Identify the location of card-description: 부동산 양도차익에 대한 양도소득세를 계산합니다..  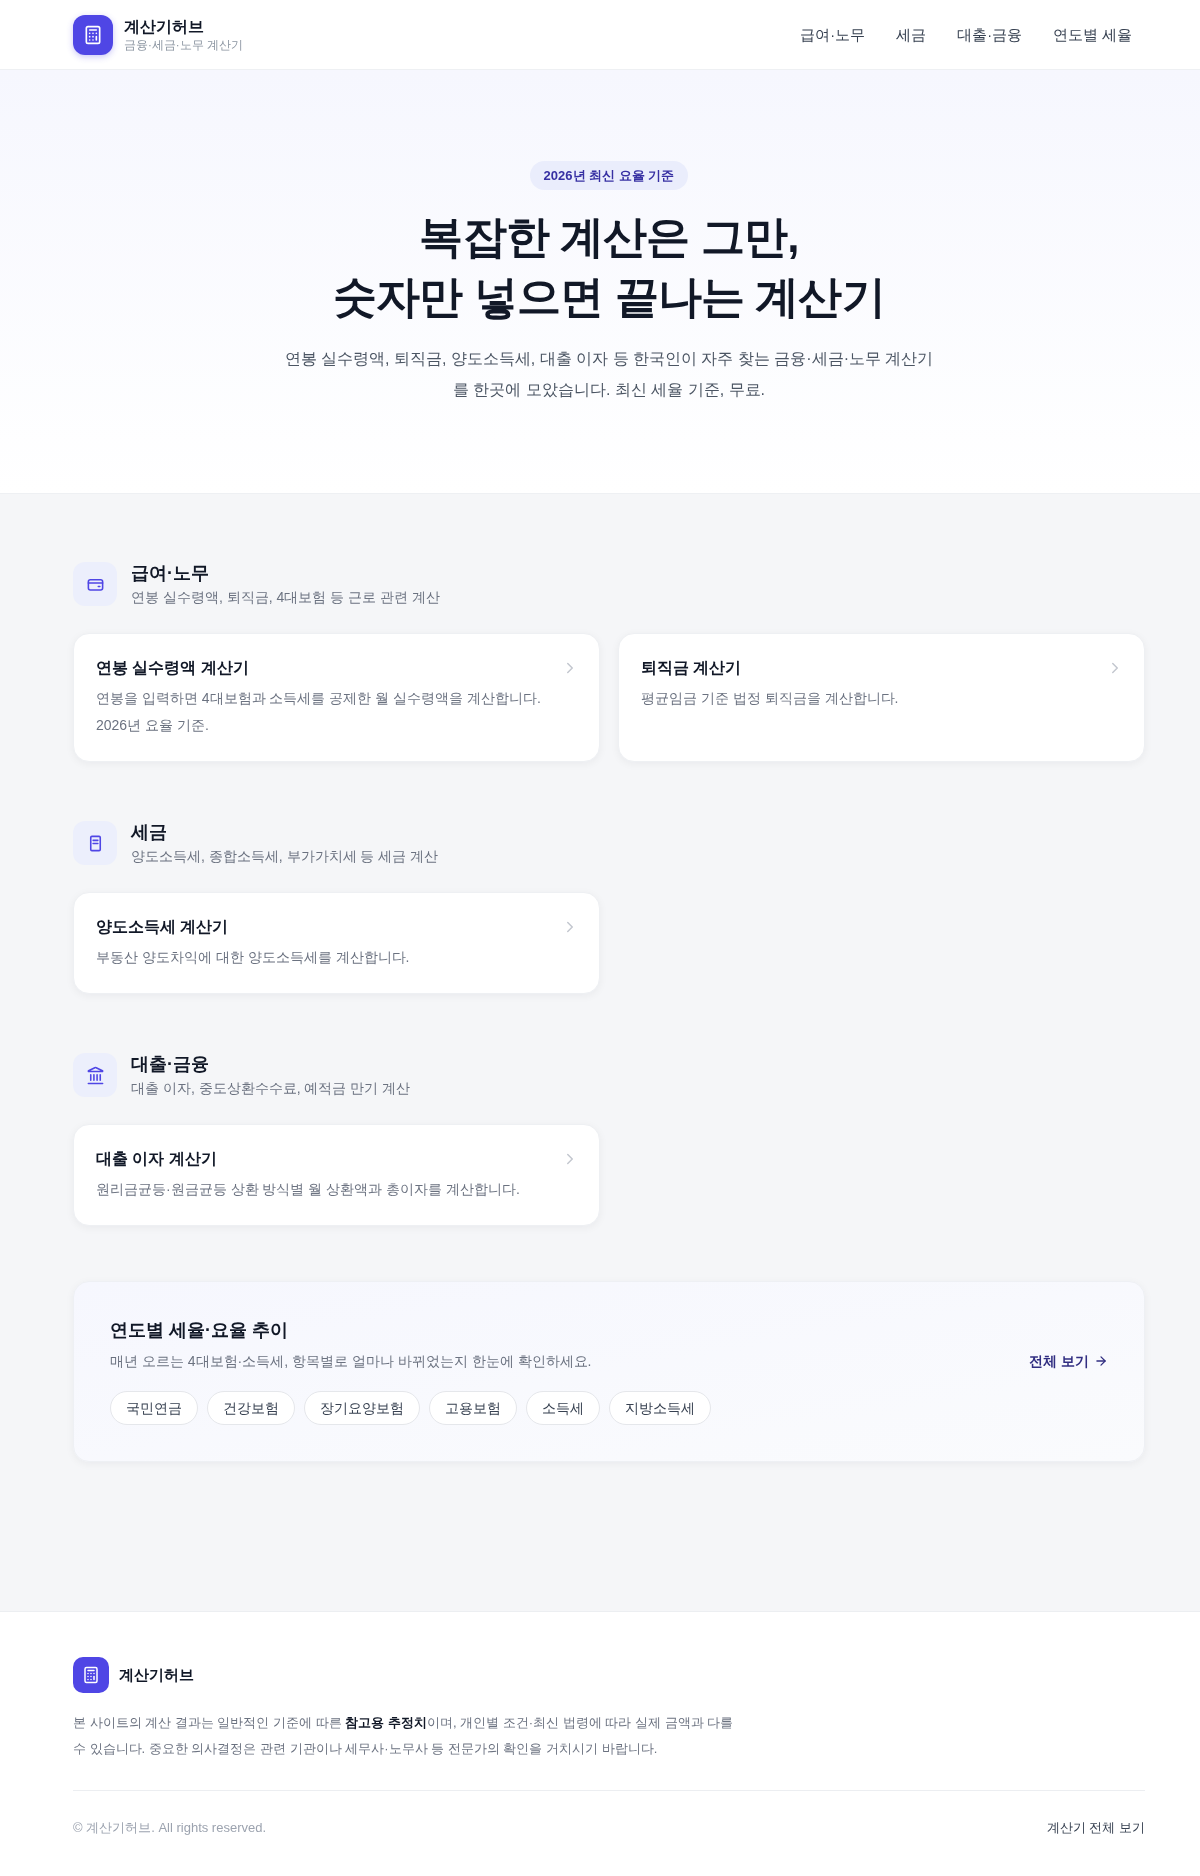
(253, 957).